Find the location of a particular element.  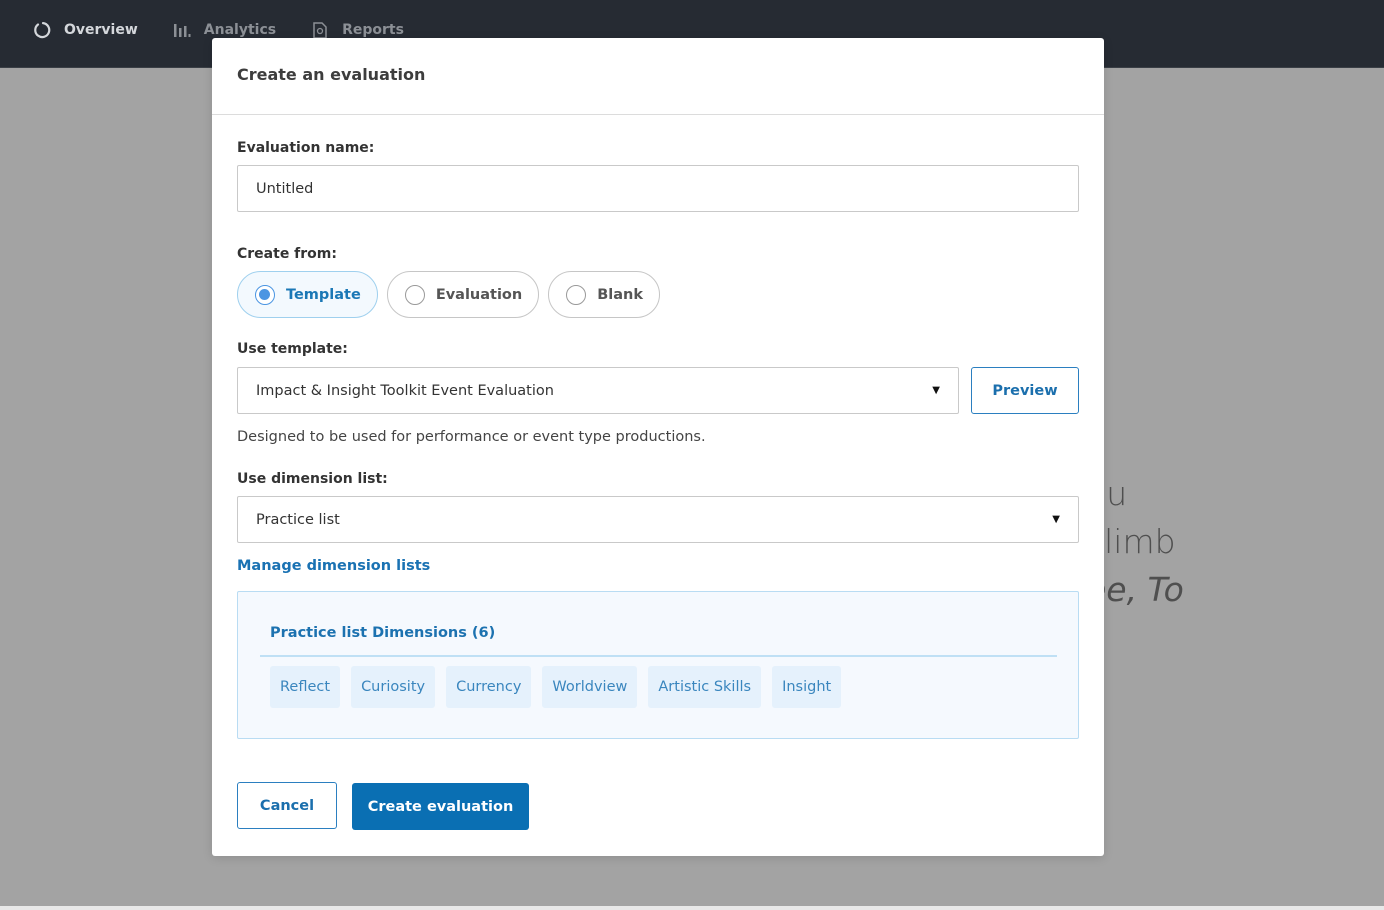

main-nav: Overview Analytics Reports is located at coordinates (235, 30).